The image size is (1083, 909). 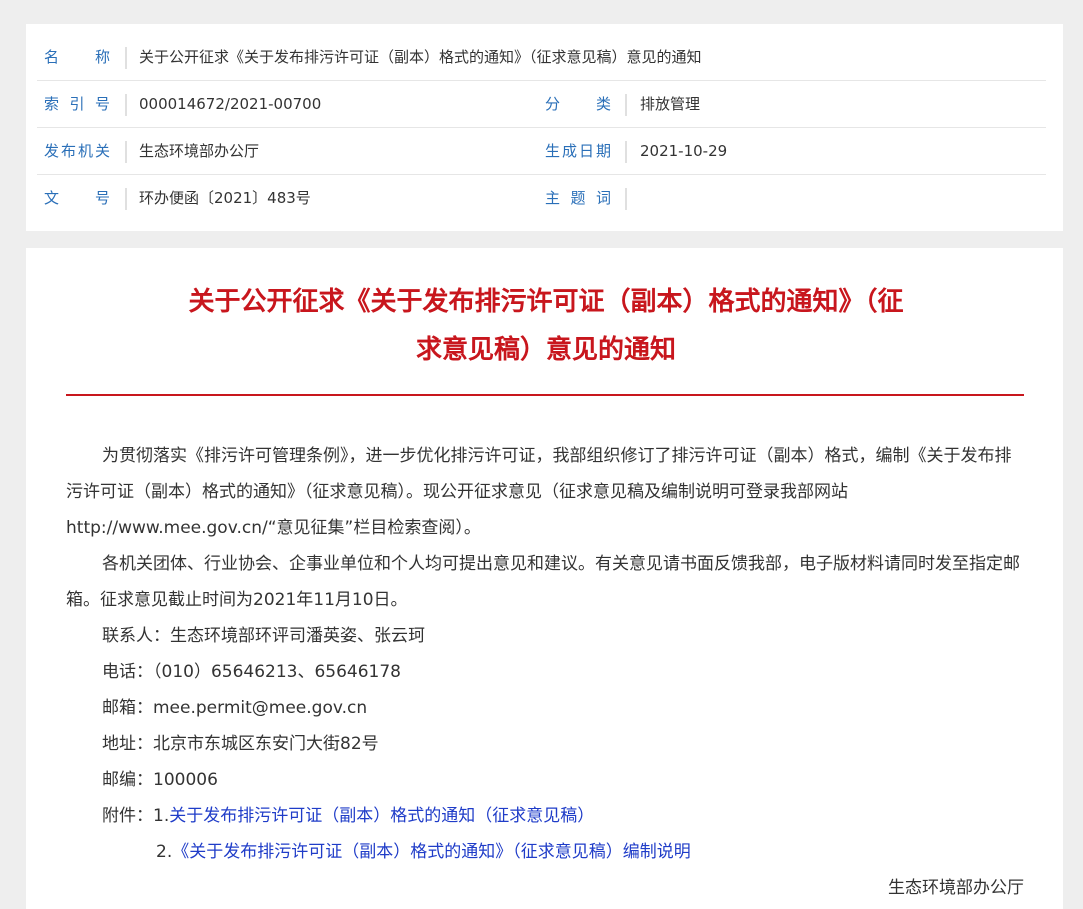 I want to click on email-line: 邮箱：mee.permit@mee.gov.cn, so click(x=235, y=708).